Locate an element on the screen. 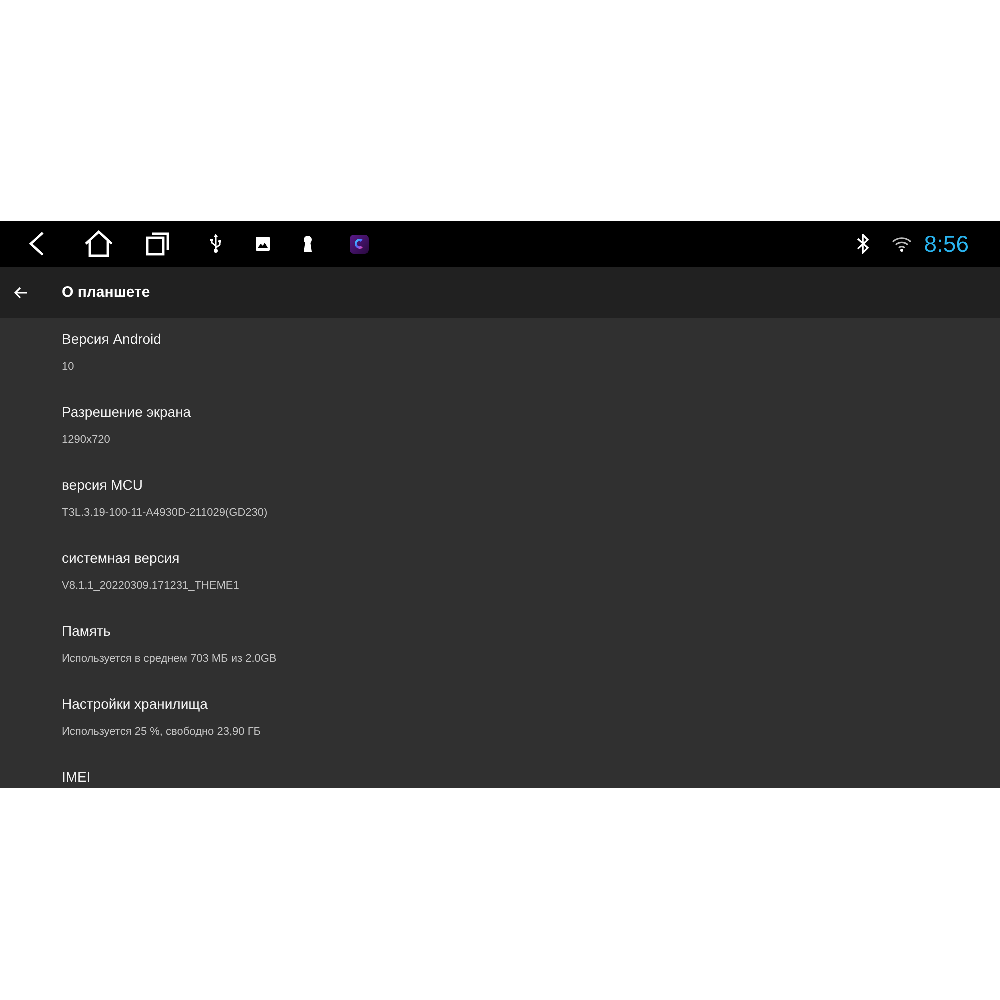  settings-item: Разрешение экрана 1290x720 is located at coordinates (500, 427).